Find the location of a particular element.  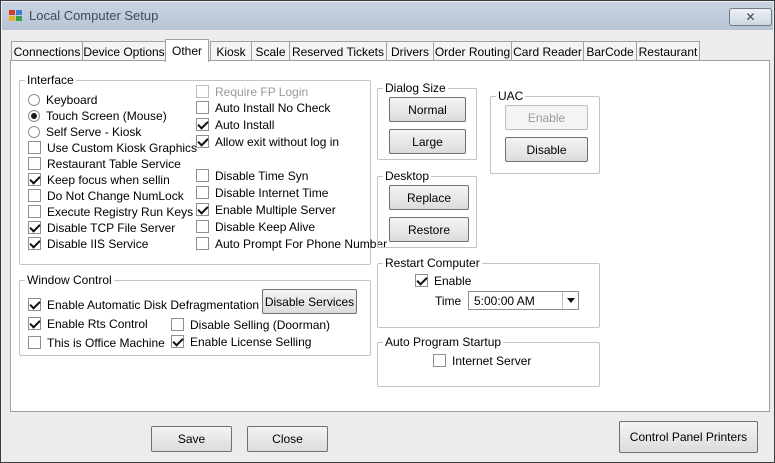

checkbox-disable-keep-alive: Disable Keep Alive is located at coordinates (255, 226).